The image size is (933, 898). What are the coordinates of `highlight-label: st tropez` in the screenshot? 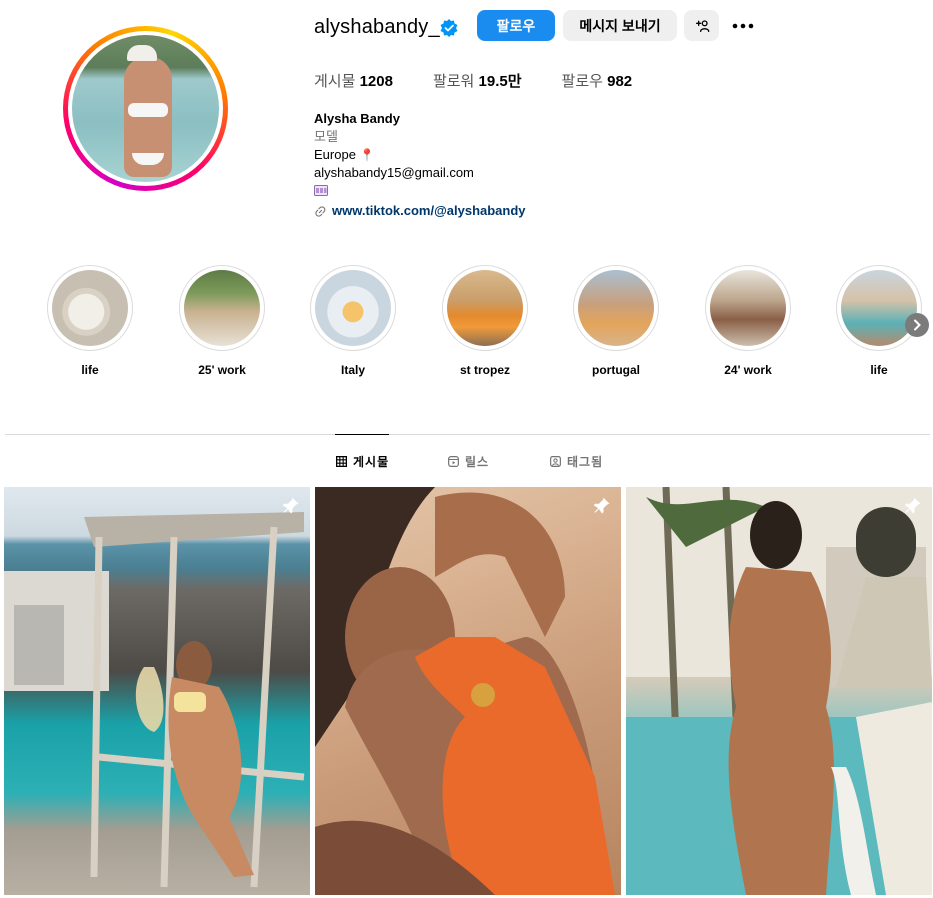 It's located at (484, 370).